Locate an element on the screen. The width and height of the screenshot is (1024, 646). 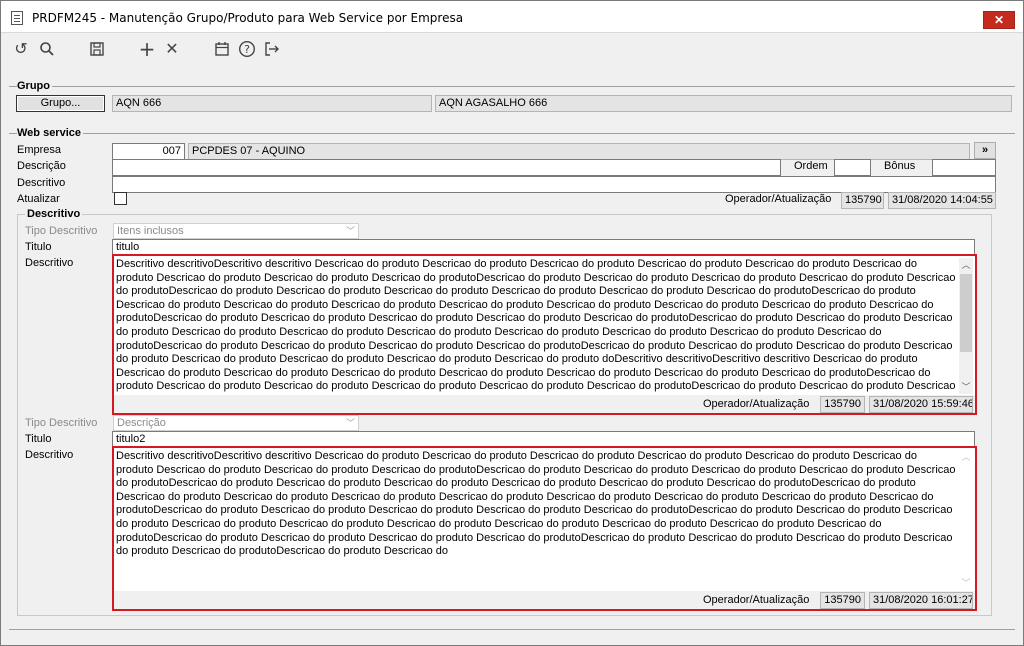
ws-descritivo-input is located at coordinates (554, 184).